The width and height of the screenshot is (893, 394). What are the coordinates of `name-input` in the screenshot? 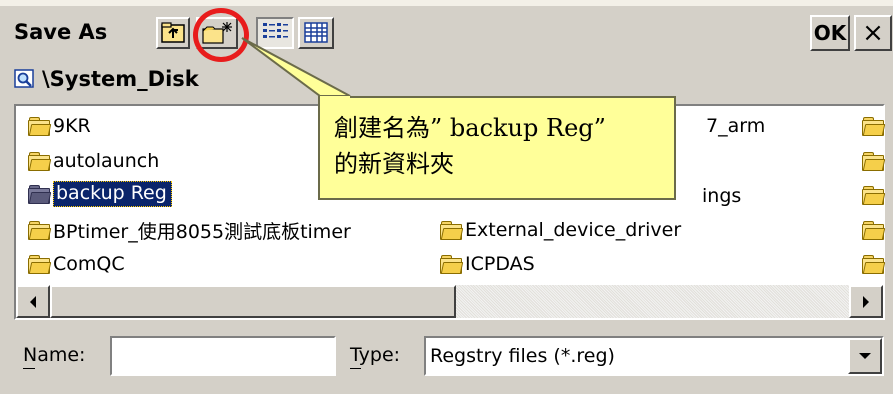 It's located at (223, 356).